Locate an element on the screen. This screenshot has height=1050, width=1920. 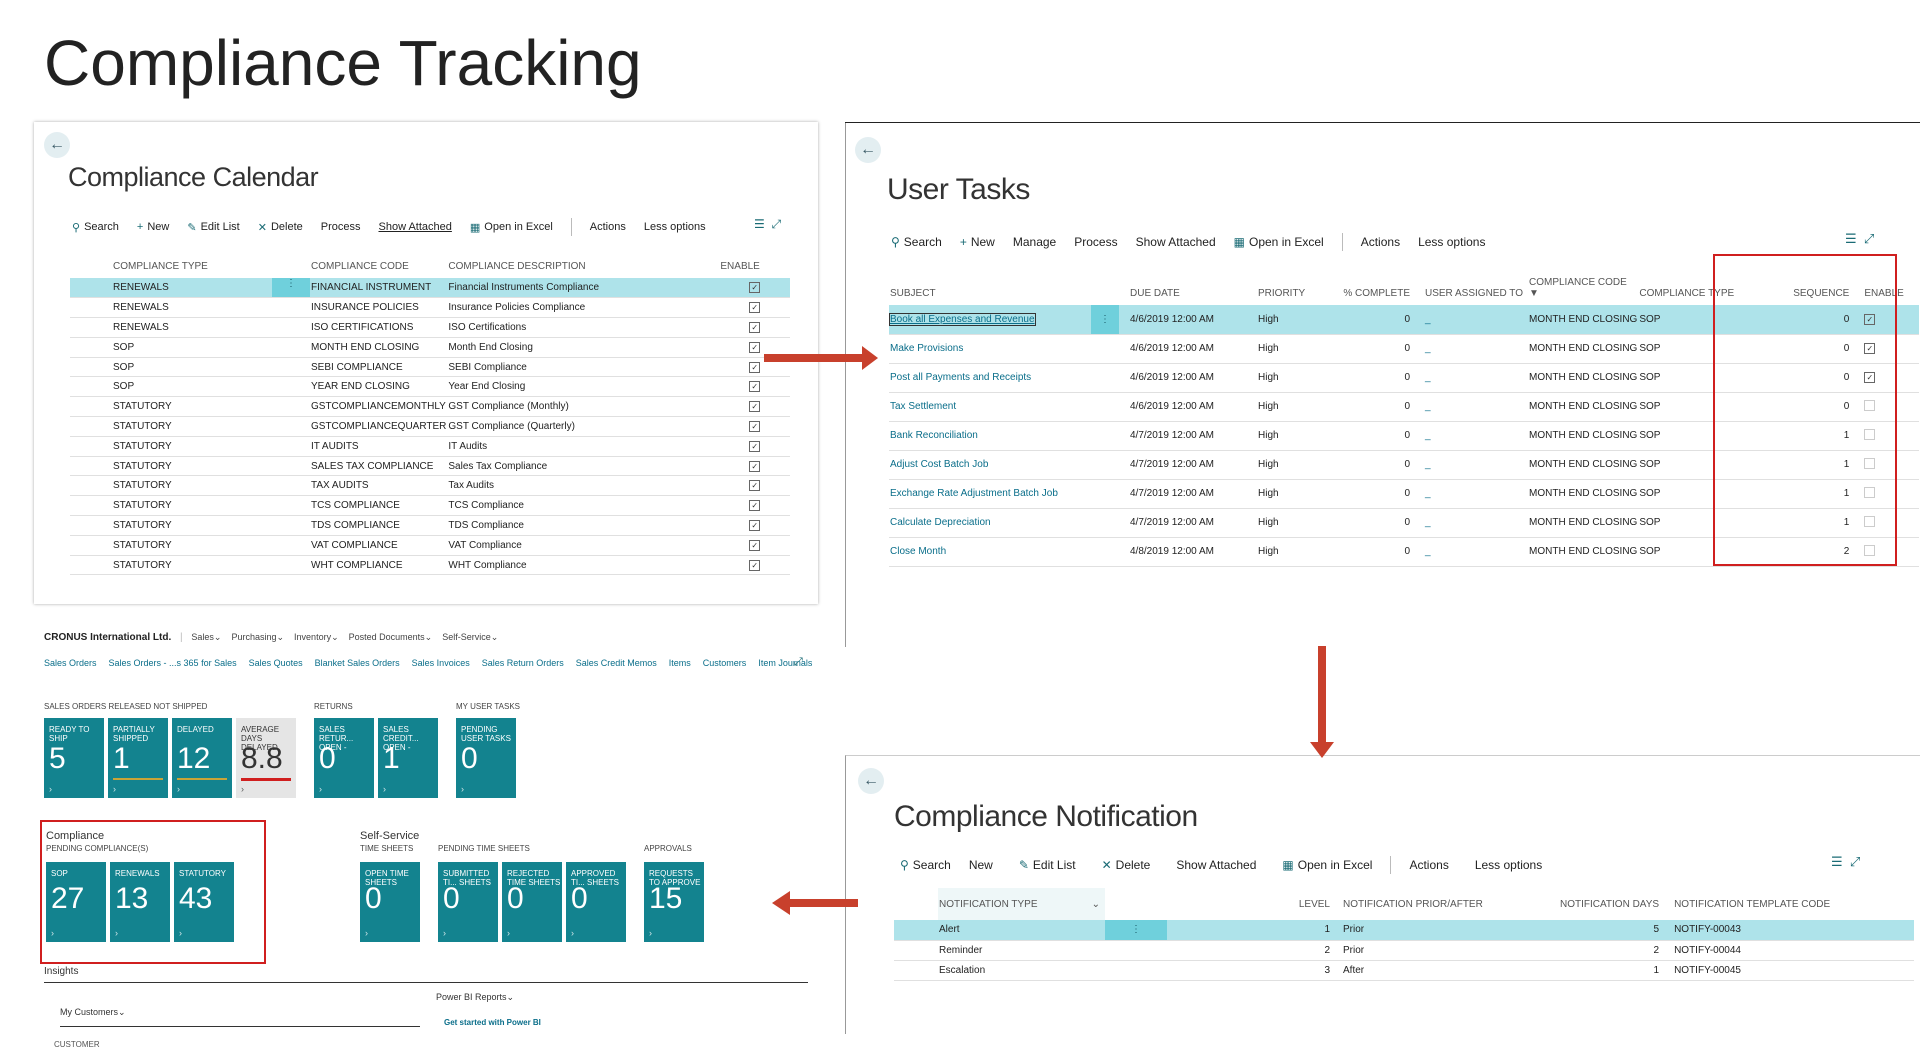
col-user-assigned-to: USER ASSIGNED TO is located at coordinates (1469, 286).